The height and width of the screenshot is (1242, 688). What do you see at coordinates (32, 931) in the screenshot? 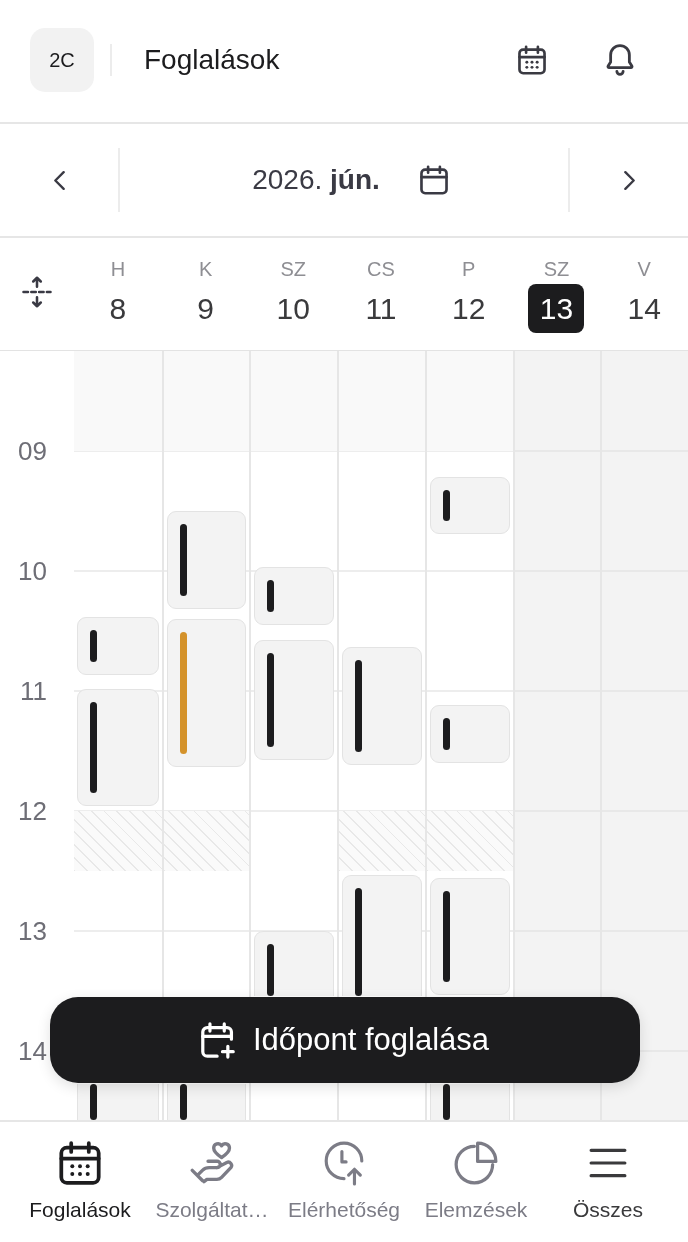
I see `hour-label: 13` at bounding box center [32, 931].